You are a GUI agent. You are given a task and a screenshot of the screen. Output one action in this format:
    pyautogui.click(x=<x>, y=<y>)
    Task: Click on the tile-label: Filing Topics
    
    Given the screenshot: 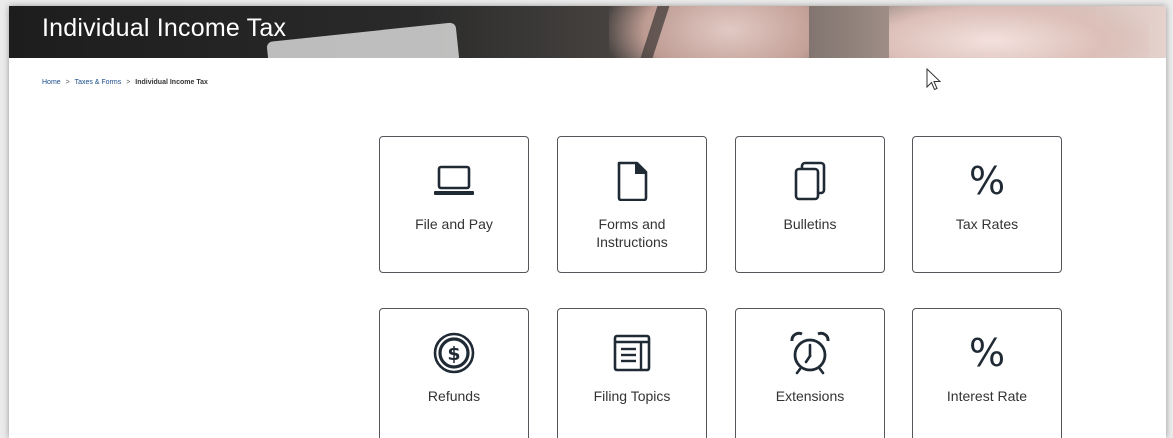 What is the action you would take?
    pyautogui.click(x=632, y=396)
    